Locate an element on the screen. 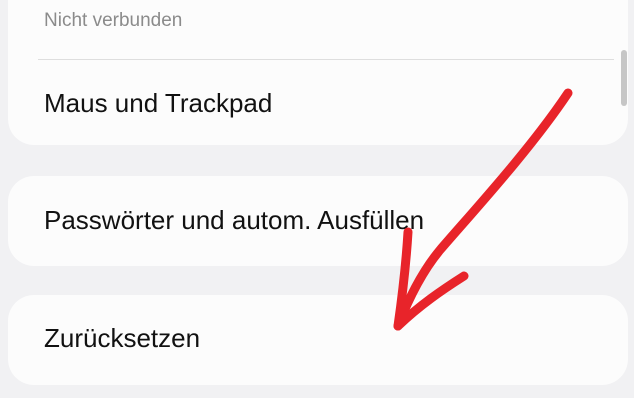  menu-item-mouse-trackpad: Maus und Trackpad is located at coordinates (158, 103).